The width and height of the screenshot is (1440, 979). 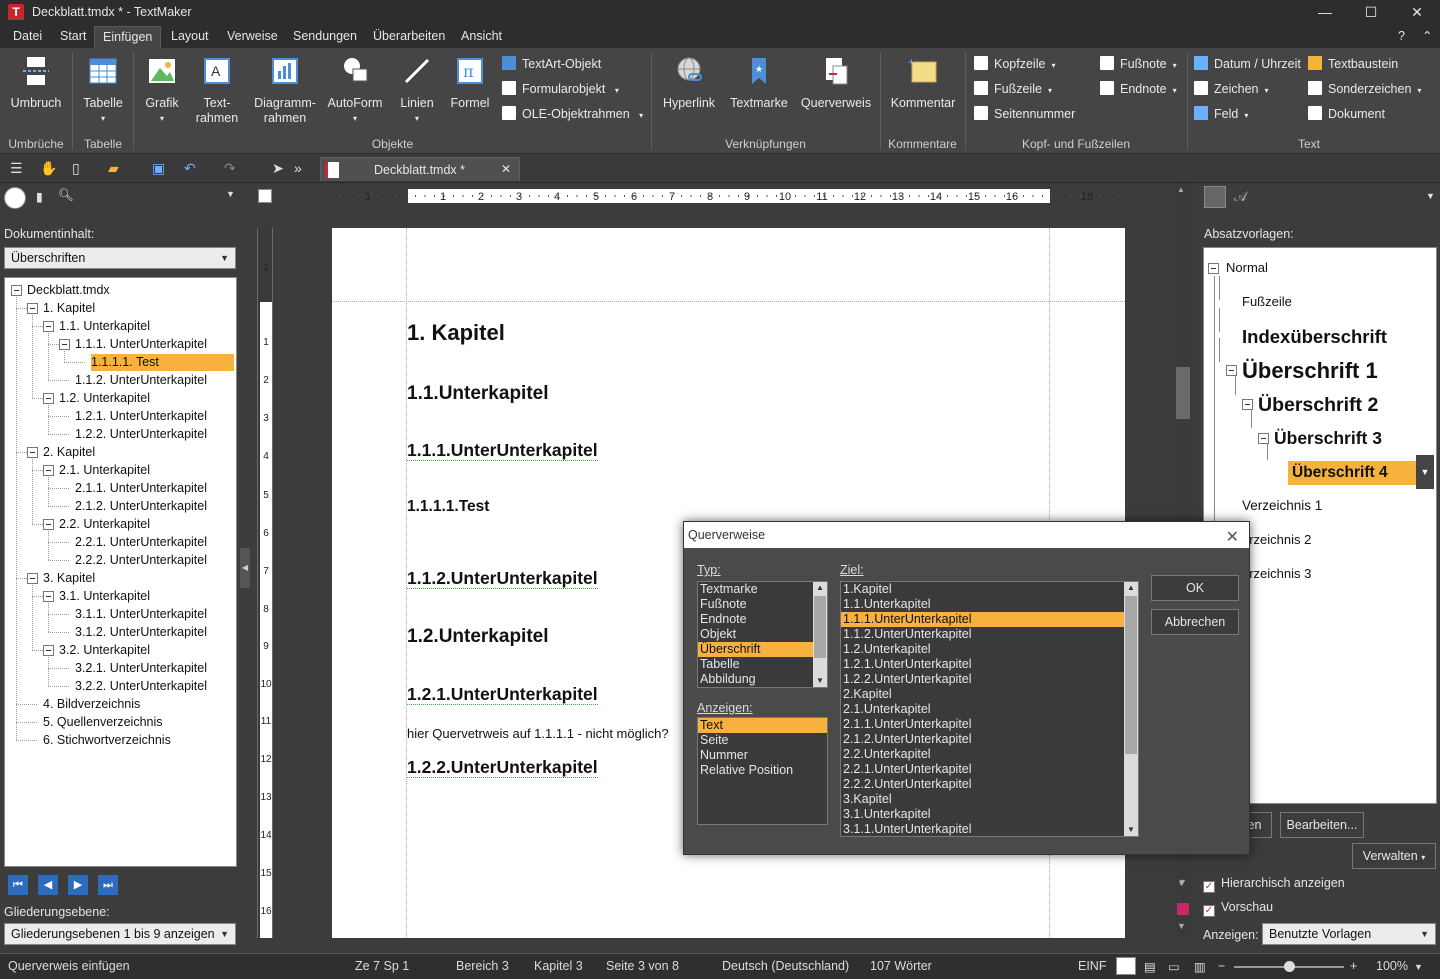 I want to click on view-page-icon: ▭, so click(x=1174, y=966).